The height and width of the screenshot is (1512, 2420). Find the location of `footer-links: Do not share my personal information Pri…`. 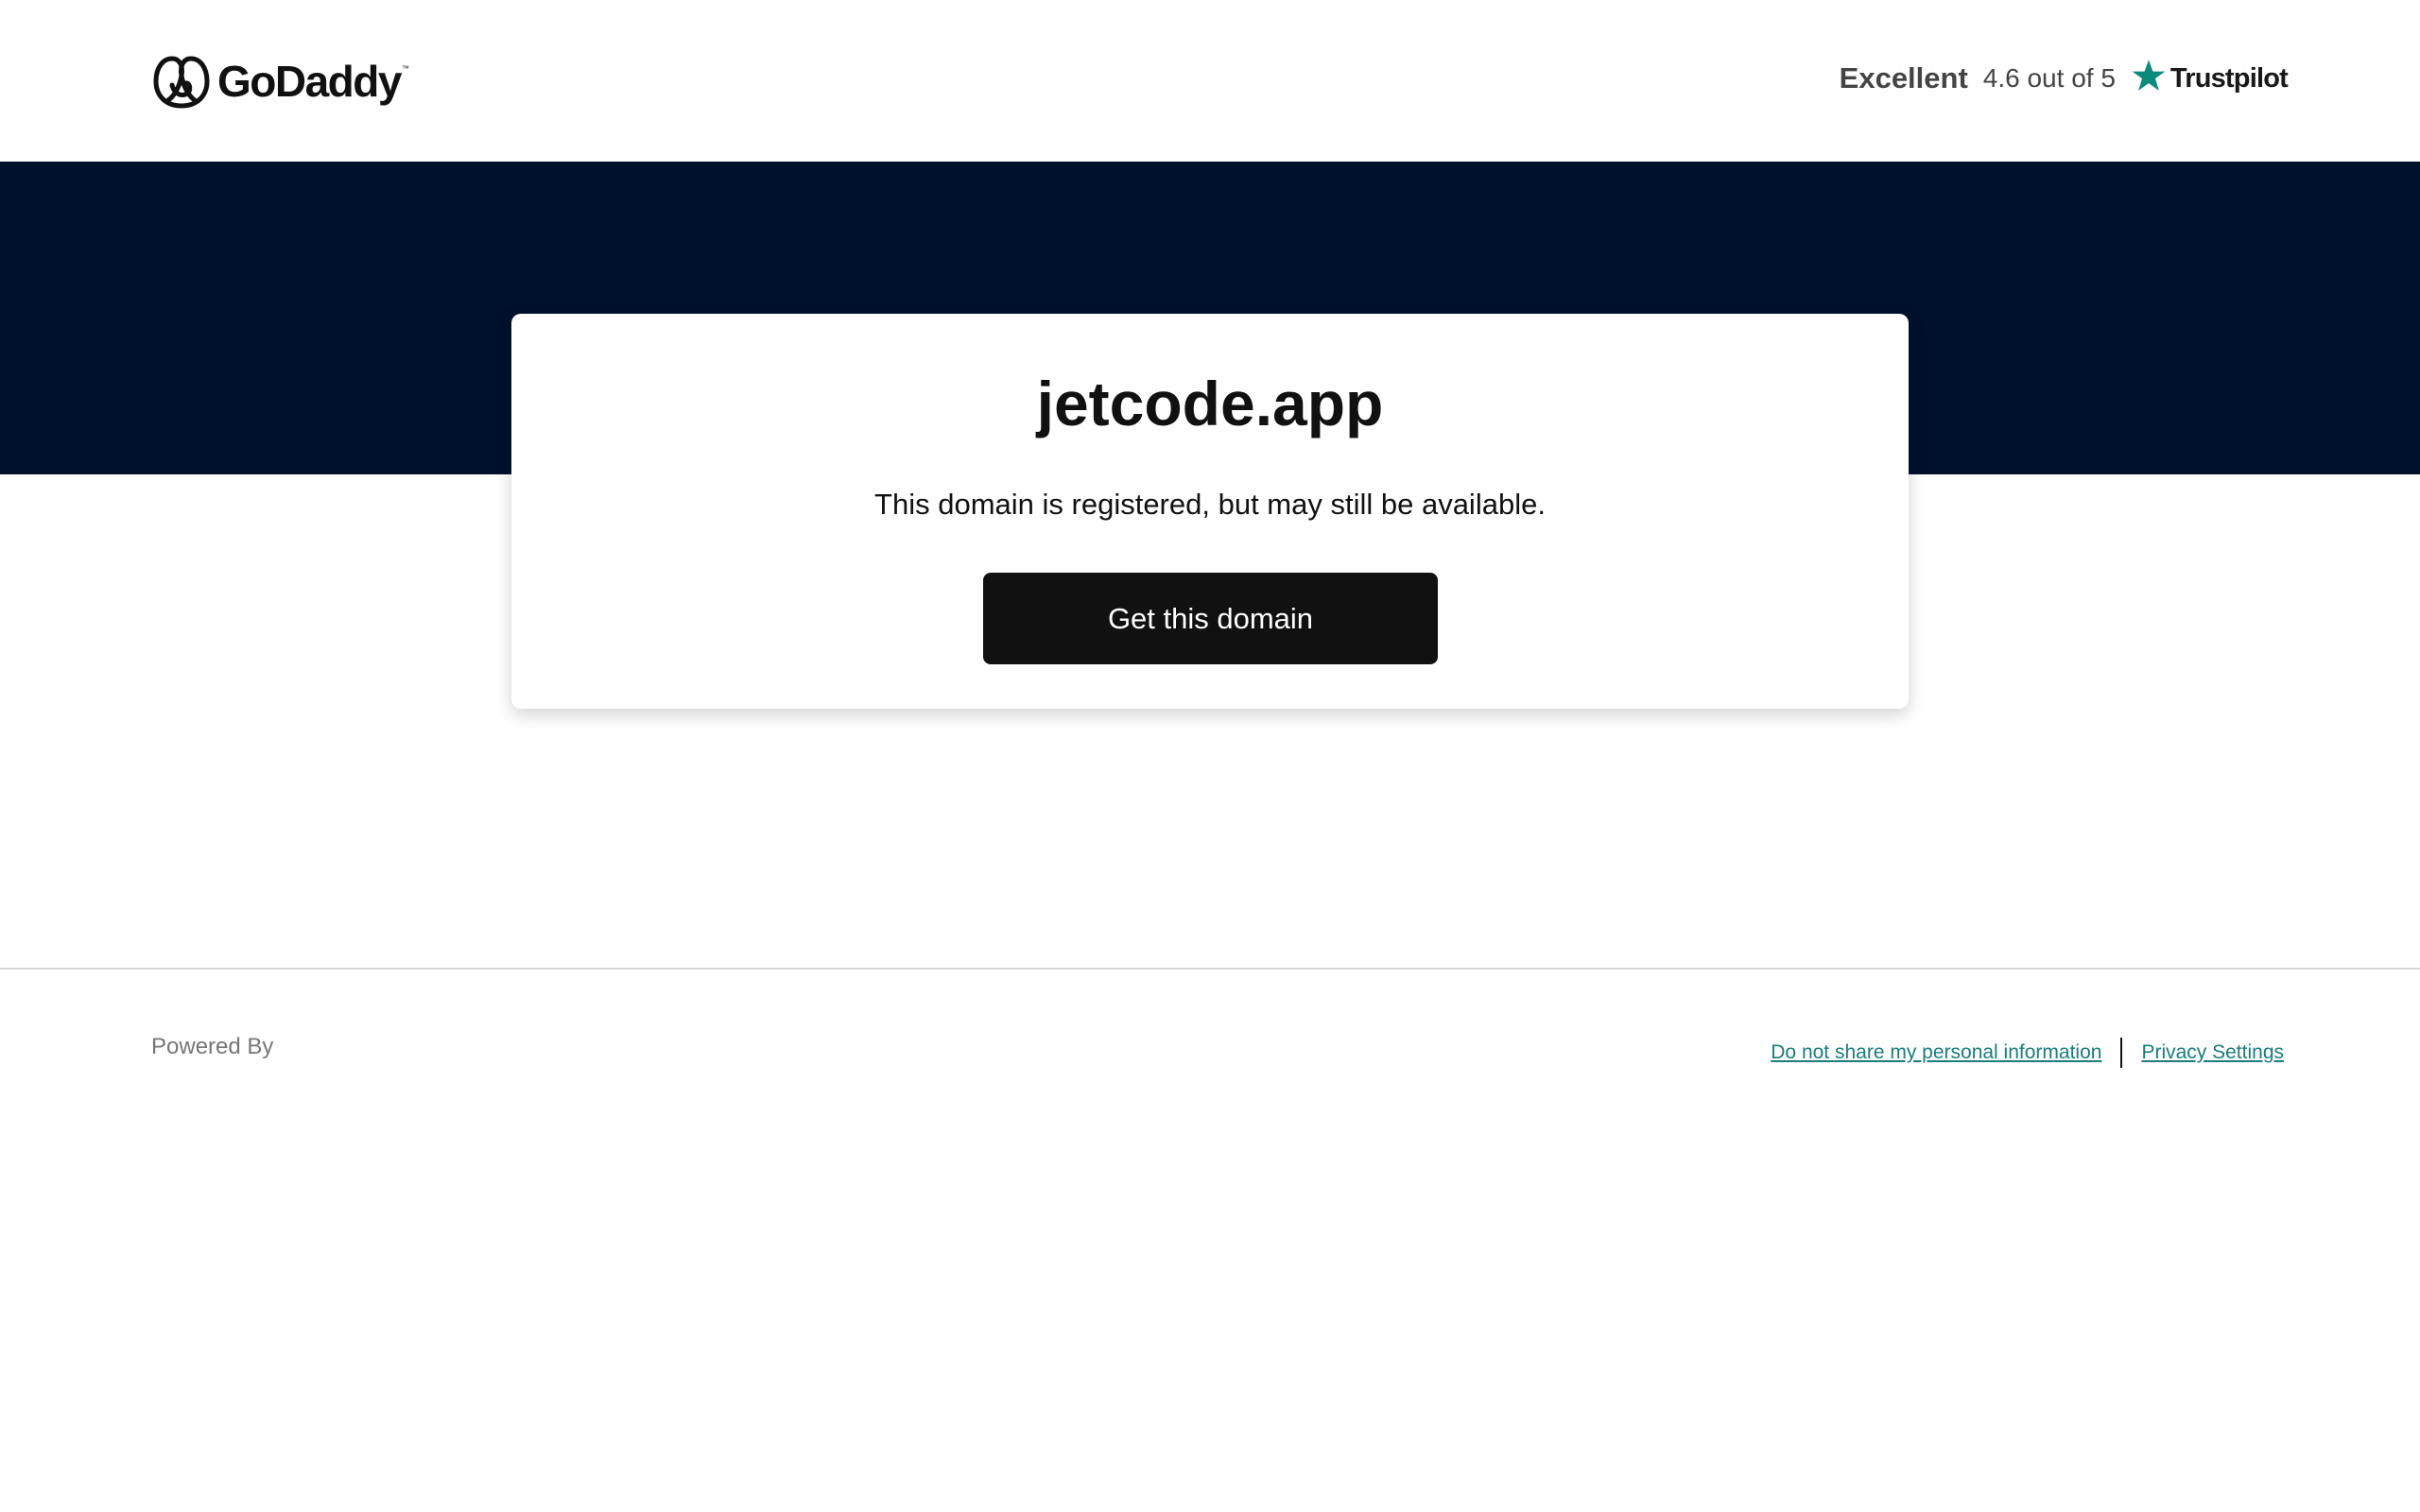

footer-links: Do not share my personal information Pri… is located at coordinates (2028, 1053).